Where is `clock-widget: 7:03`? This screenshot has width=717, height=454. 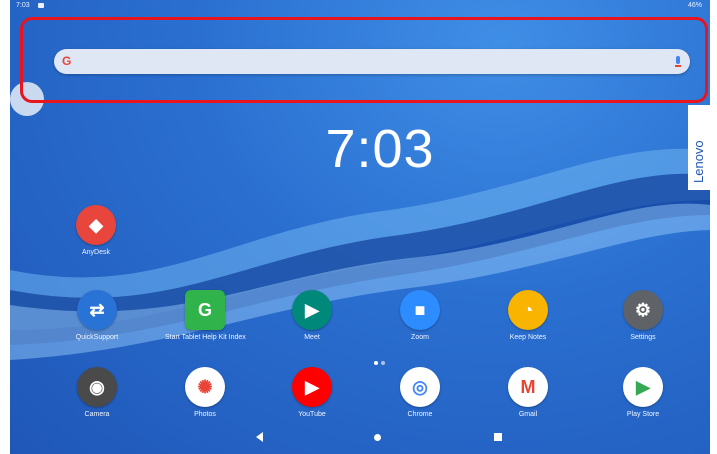 clock-widget: 7:03 is located at coordinates (380, 149).